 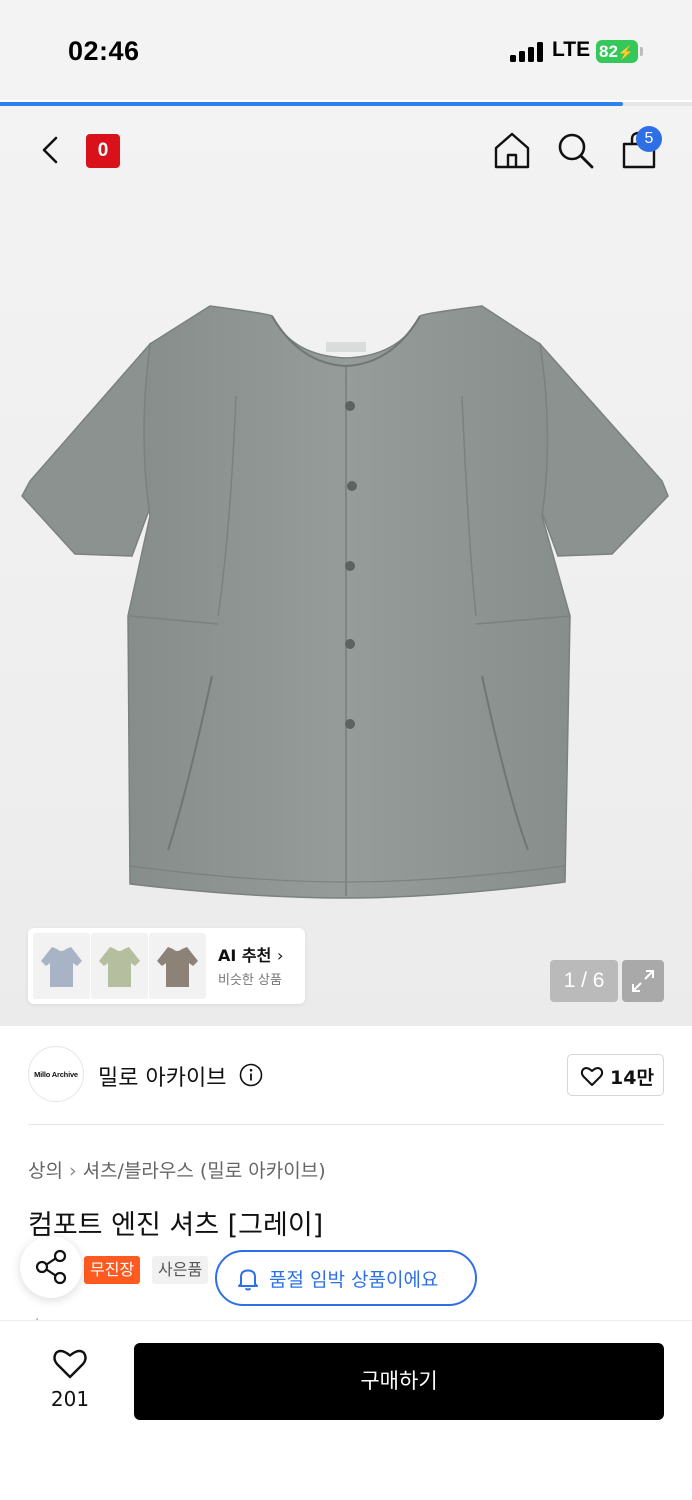 I want to click on ai-reco-title-text: AI 추천, so click(x=245, y=955).